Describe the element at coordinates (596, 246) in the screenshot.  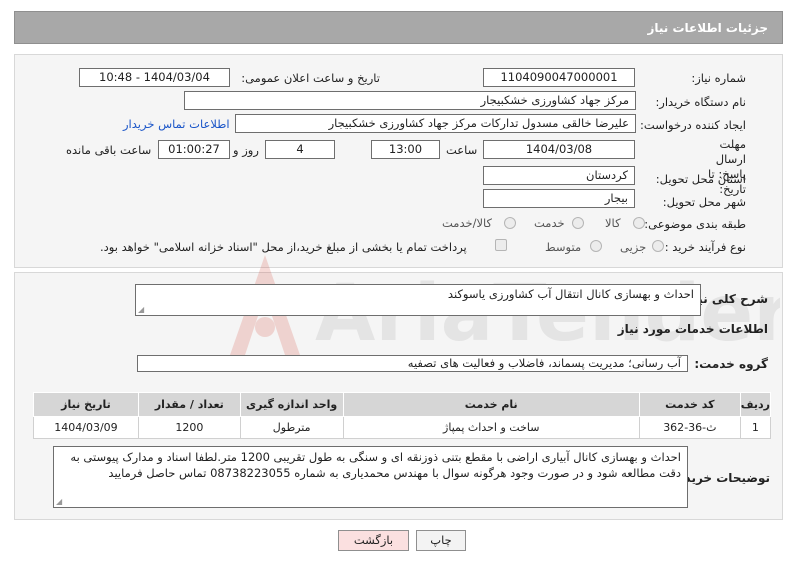
I see `process-radio-medium` at that location.